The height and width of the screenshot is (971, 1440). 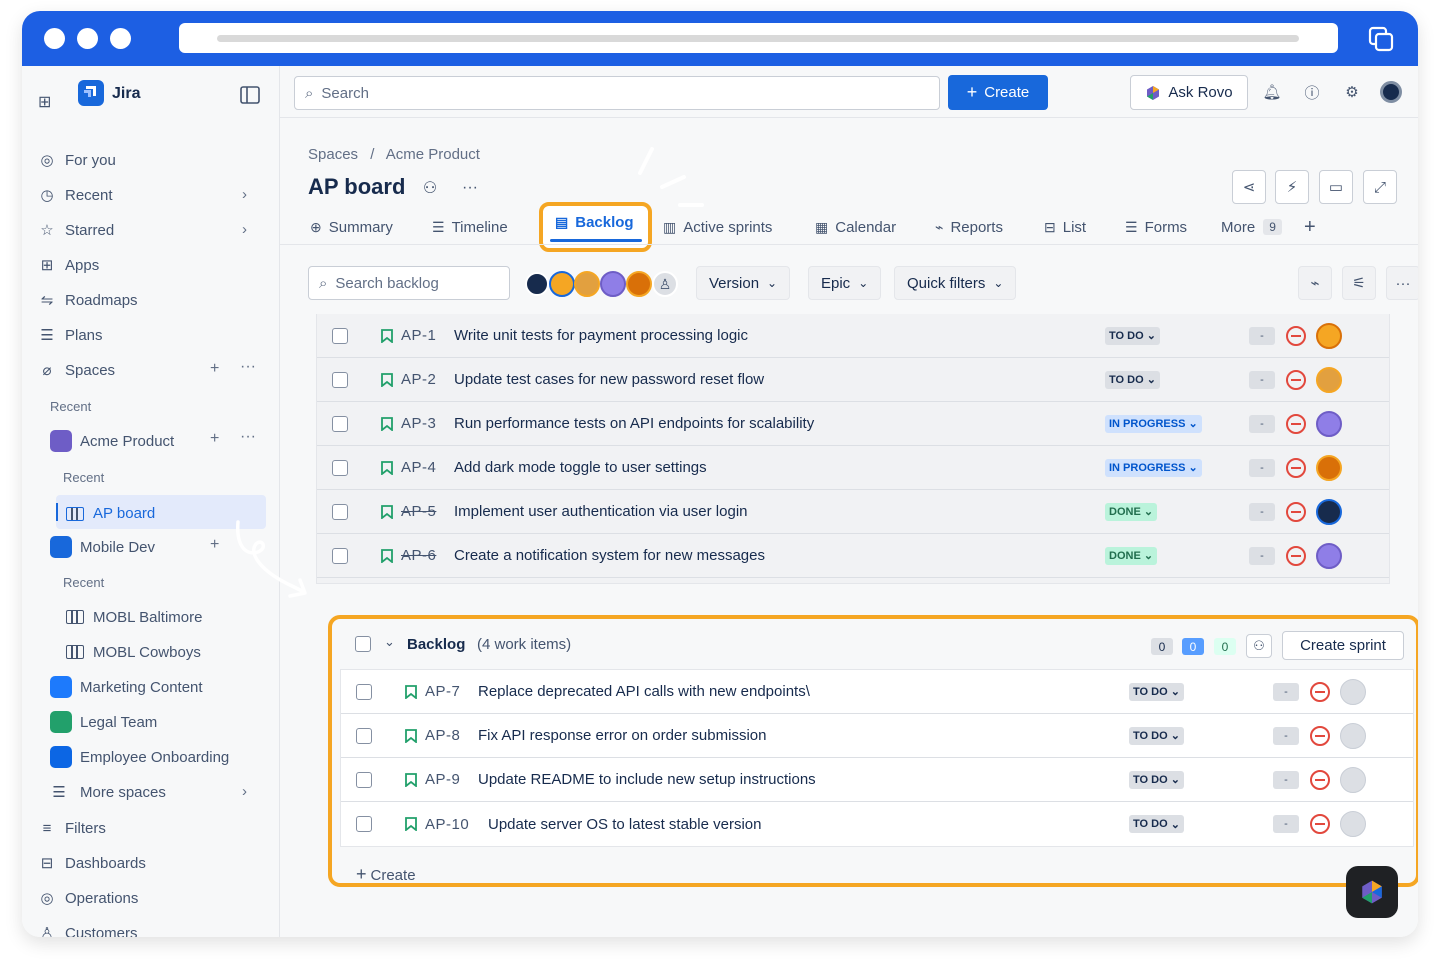 What do you see at coordinates (1251, 227) in the screenshot?
I see `tab-more: More 9` at bounding box center [1251, 227].